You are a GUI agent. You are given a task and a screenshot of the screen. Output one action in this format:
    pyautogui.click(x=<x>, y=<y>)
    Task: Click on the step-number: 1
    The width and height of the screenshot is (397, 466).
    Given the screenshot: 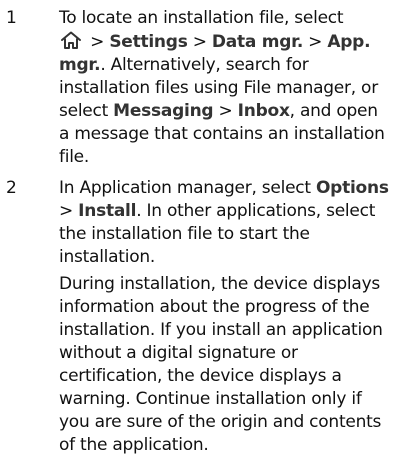 What is the action you would take?
    pyautogui.click(x=11, y=18)
    